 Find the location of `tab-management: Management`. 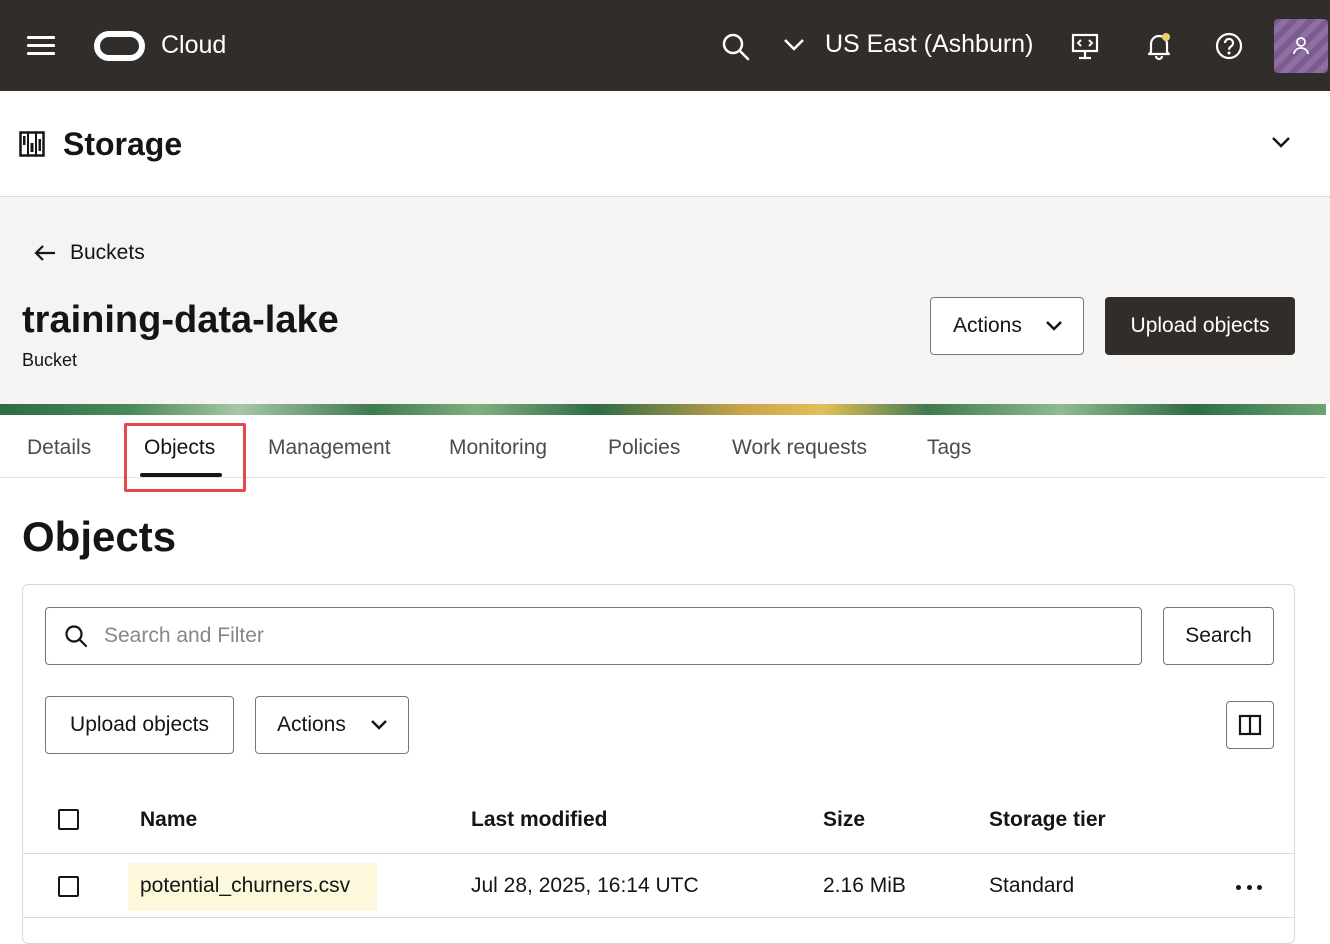

tab-management: Management is located at coordinates (329, 448).